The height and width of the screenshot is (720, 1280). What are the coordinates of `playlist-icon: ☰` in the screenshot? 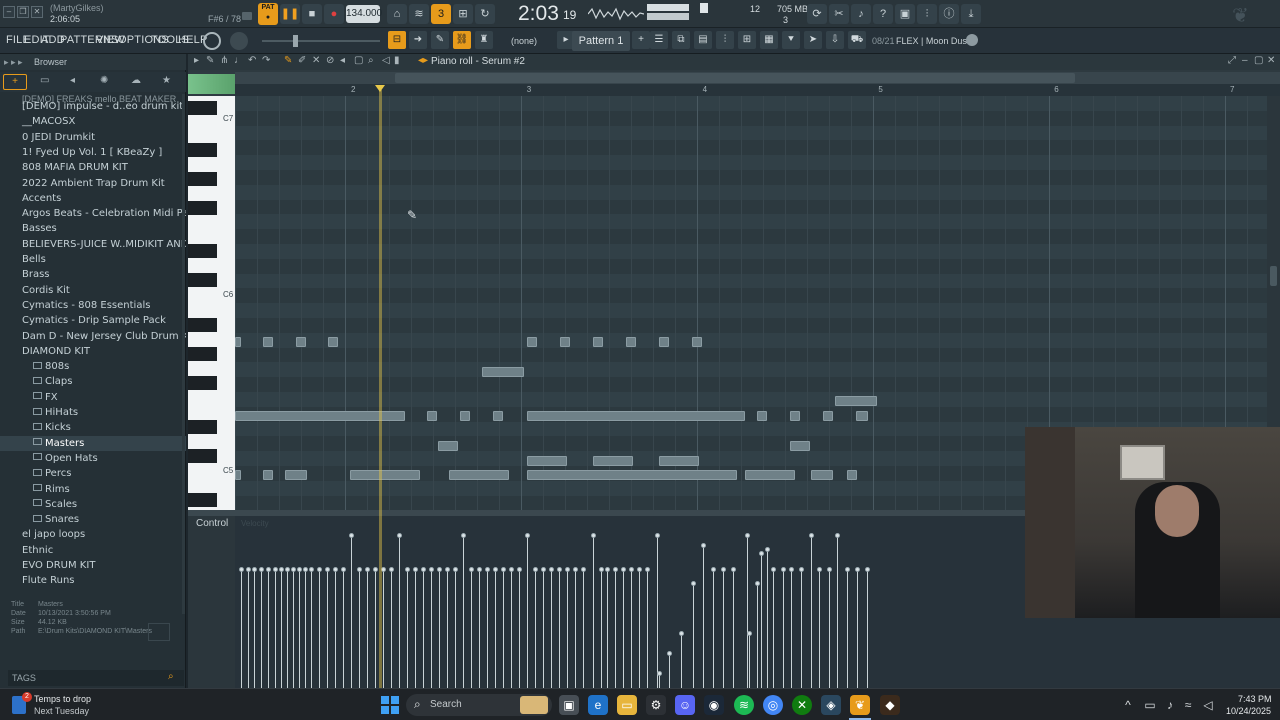 It's located at (659, 40).